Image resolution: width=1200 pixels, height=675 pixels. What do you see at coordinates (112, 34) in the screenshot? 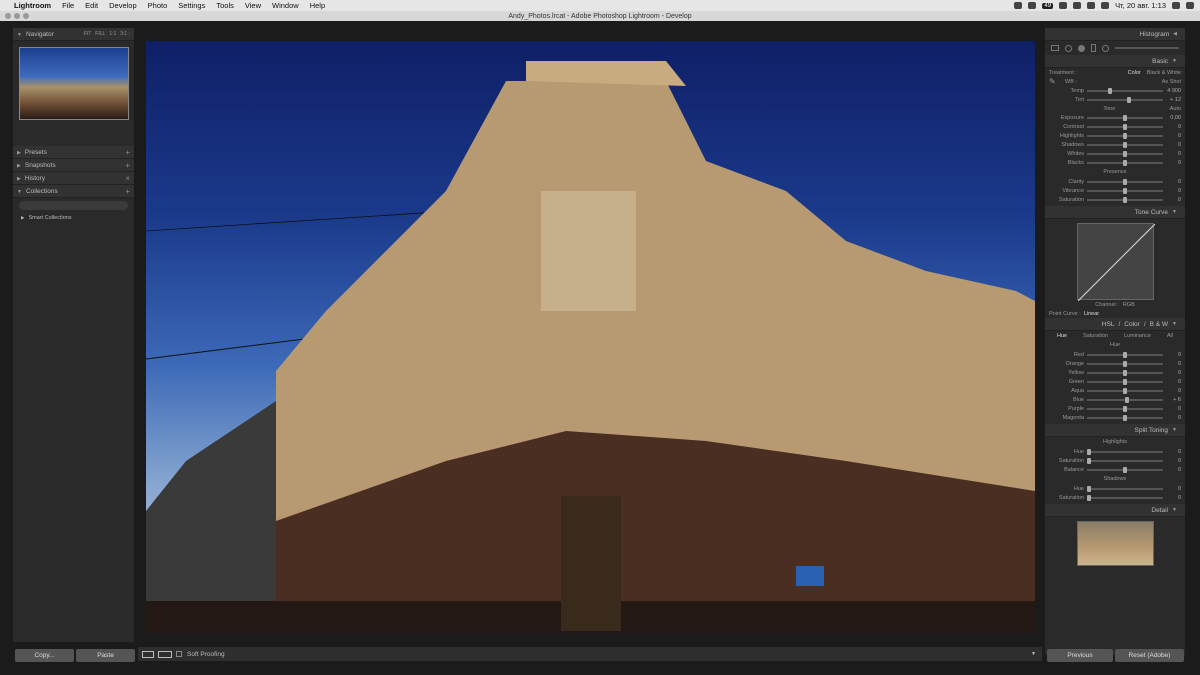
I see `zoom-1-1: 1:1` at bounding box center [112, 34].